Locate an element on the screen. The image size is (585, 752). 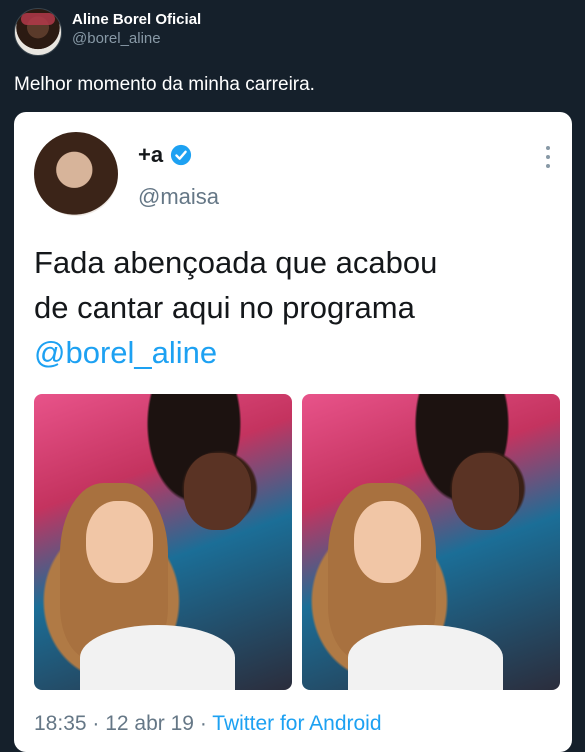
author-handle: @borel_aline is located at coordinates (116, 38).